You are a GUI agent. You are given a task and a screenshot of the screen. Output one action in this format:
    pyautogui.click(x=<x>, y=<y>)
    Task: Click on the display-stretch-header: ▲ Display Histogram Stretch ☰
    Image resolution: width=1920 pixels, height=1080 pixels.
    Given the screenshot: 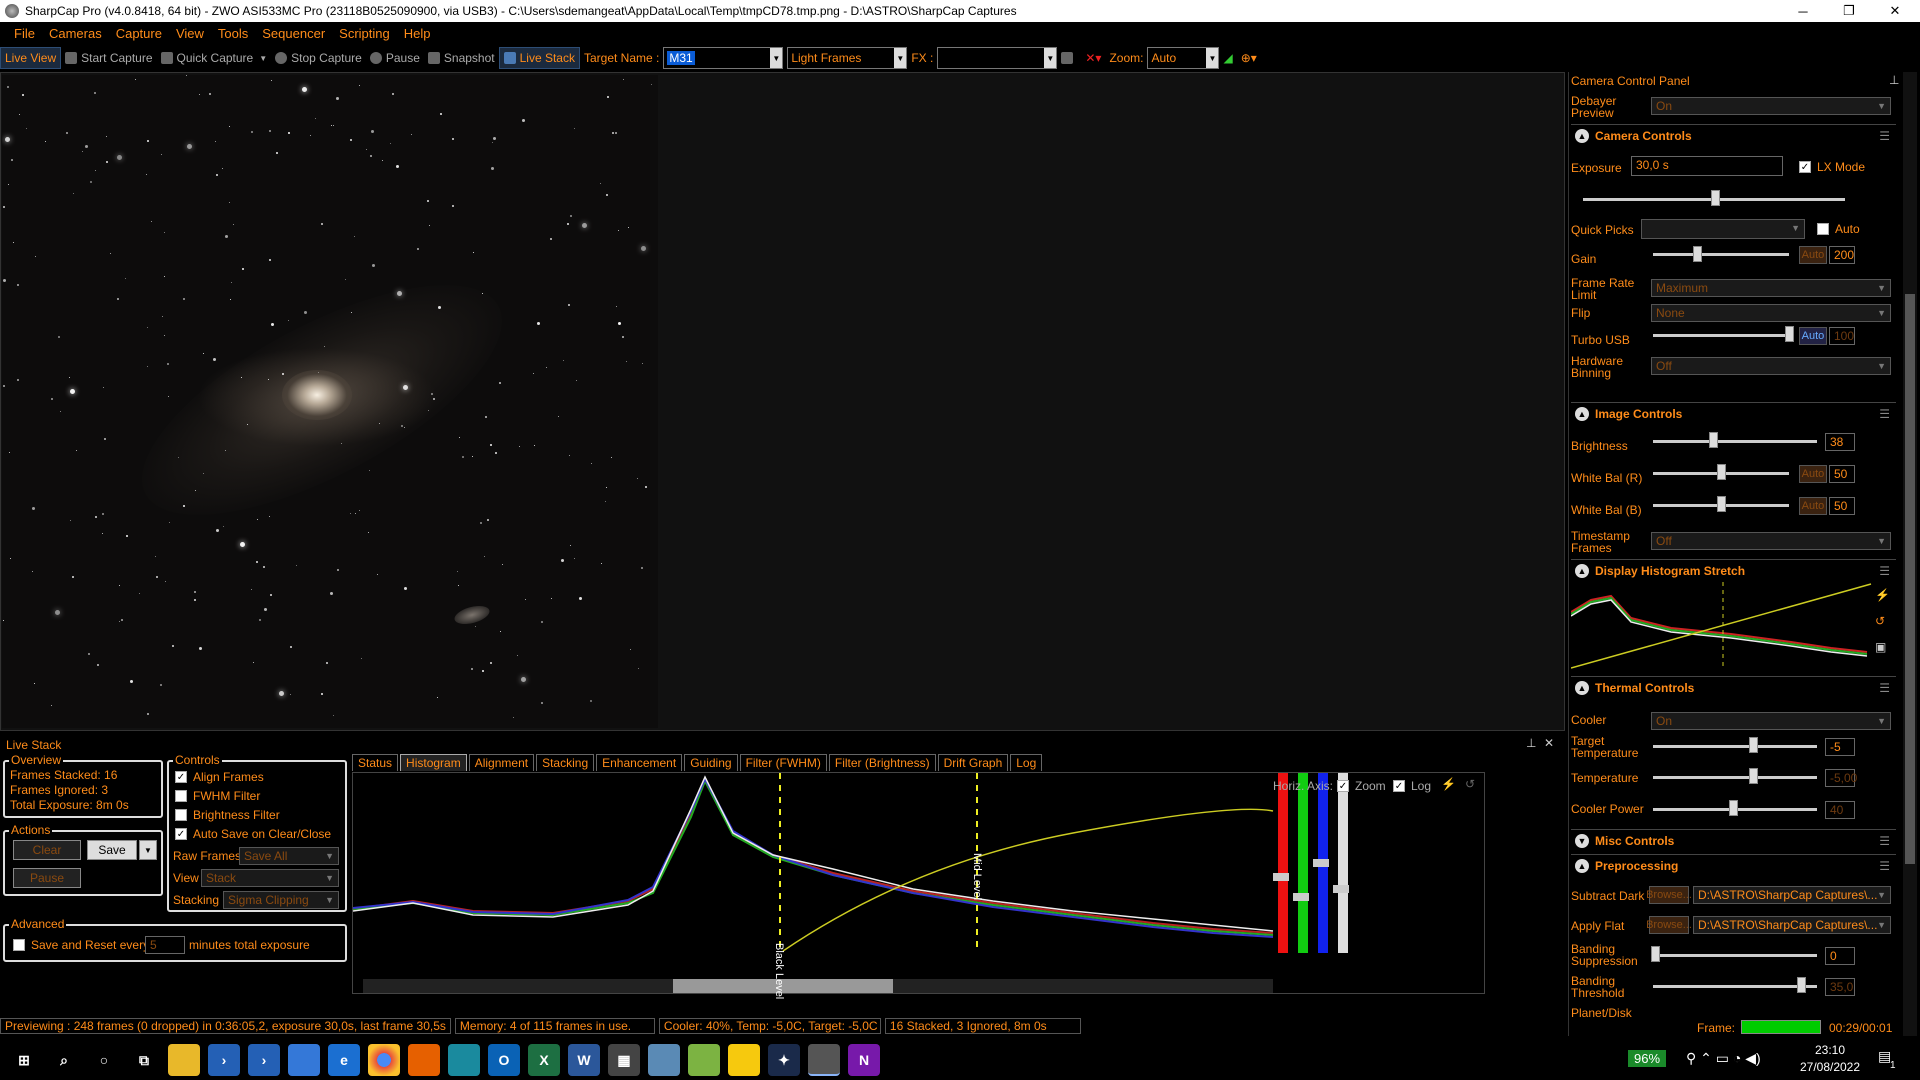 What is the action you would take?
    pyautogui.click(x=1733, y=570)
    